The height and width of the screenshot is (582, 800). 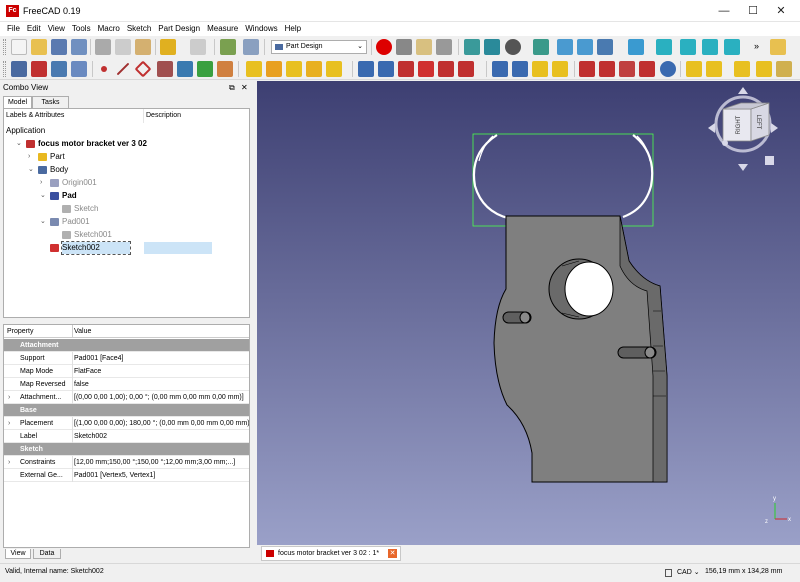 What do you see at coordinates (778, 47) in the screenshot?
I see `part-icon` at bounding box center [778, 47].